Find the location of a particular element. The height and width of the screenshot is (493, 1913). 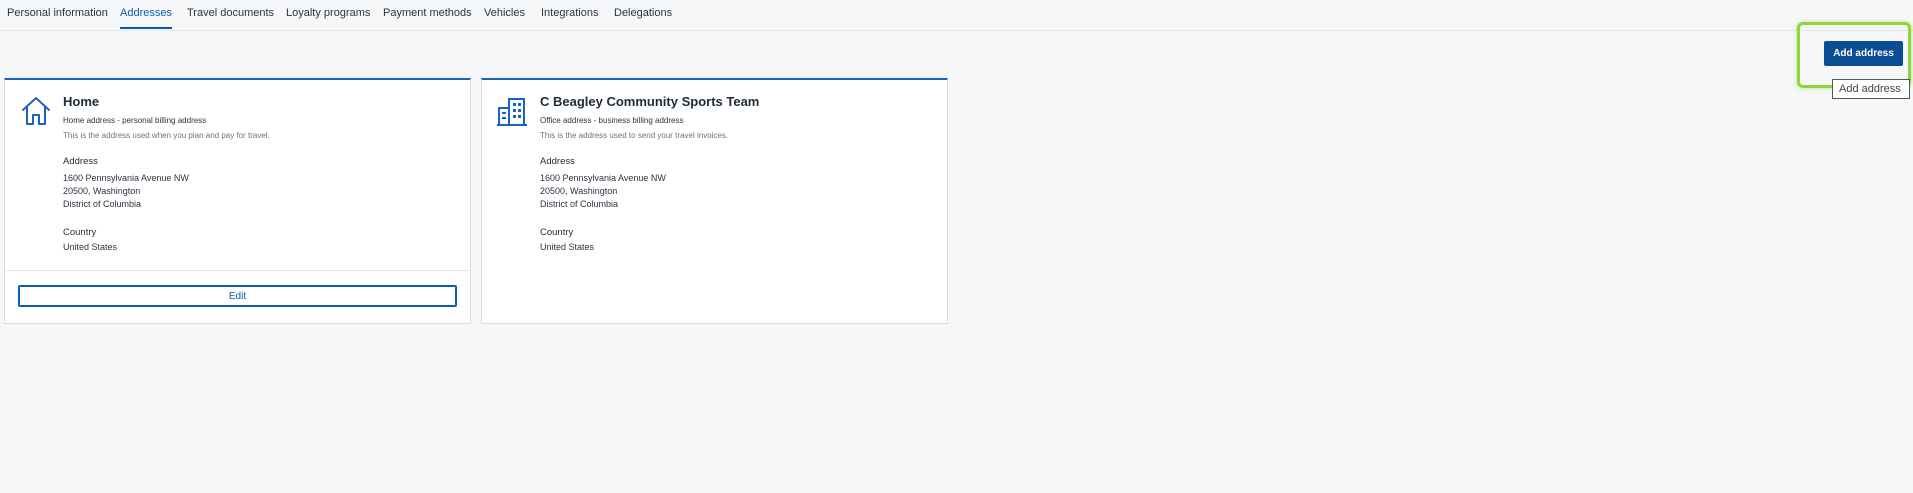

tab-payment-methods: Payment methods is located at coordinates (427, 14).